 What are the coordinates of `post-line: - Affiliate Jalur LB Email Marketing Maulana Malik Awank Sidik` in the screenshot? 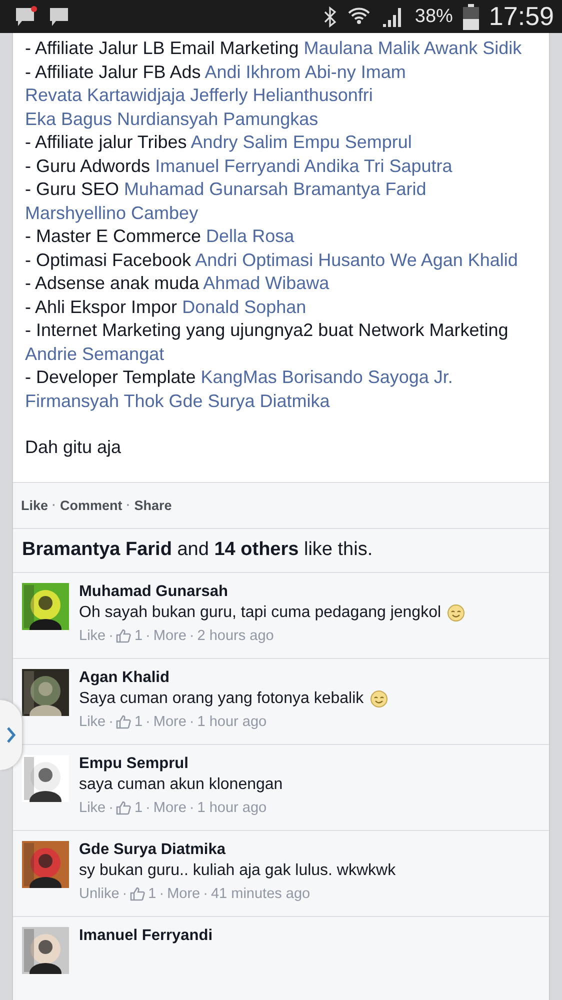 It's located at (274, 48).